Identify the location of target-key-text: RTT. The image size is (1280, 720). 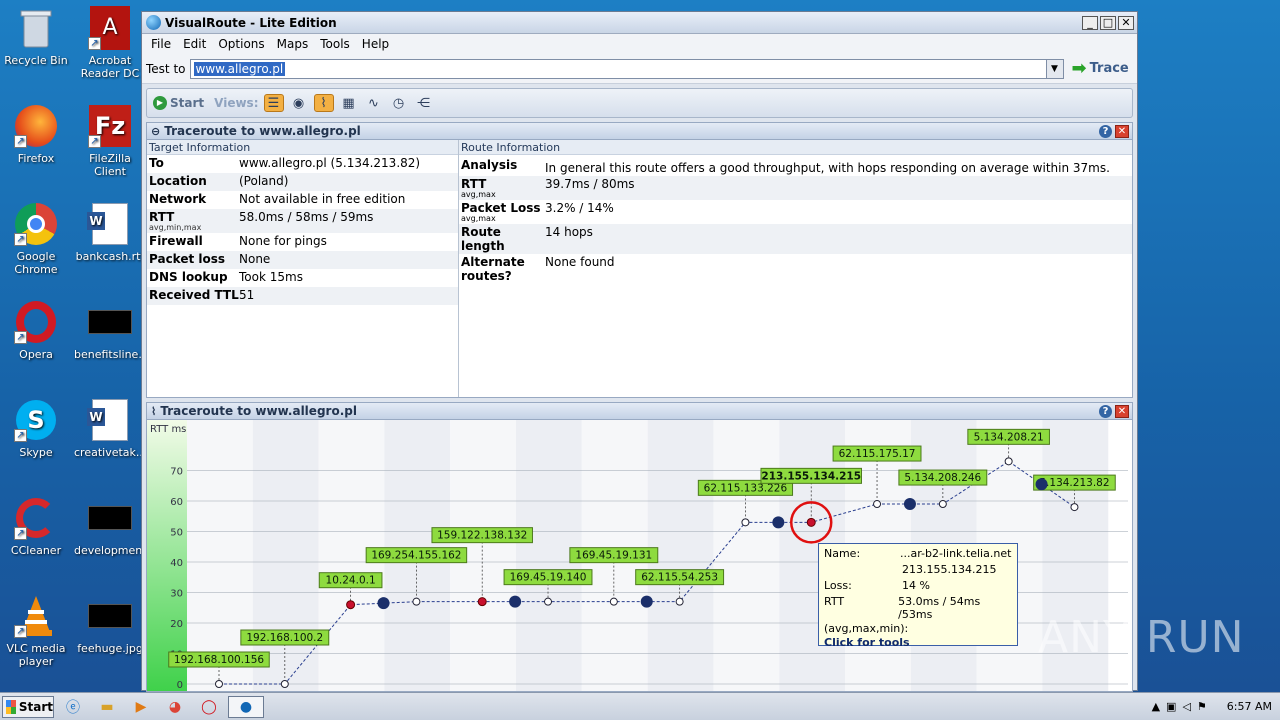
(162, 217).